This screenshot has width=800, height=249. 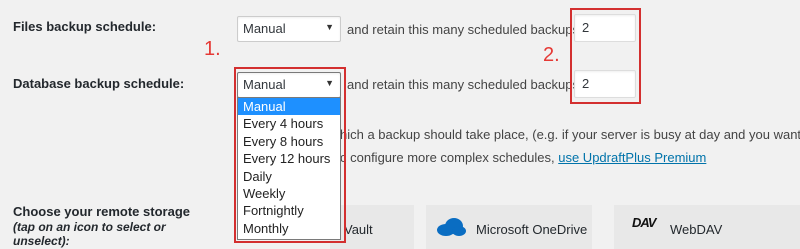 I want to click on storage-option-onedrive: Microsoft OneDrive, so click(x=509, y=227).